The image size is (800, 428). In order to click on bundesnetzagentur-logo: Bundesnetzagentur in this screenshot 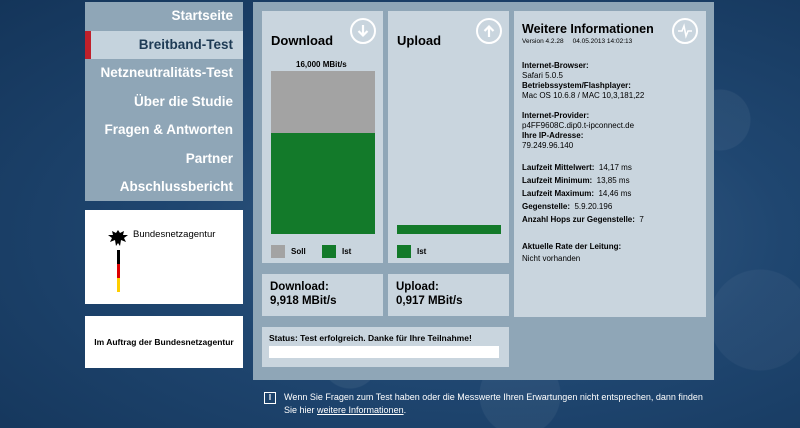, I will do `click(164, 257)`.